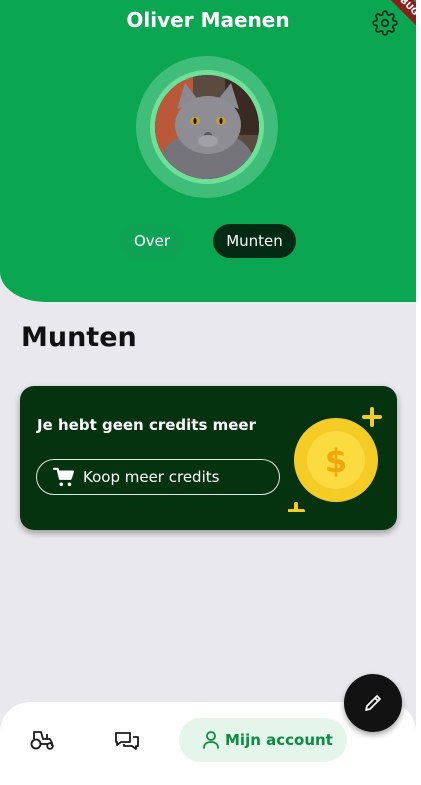  Describe the element at coordinates (279, 740) in the screenshot. I see `nav-account-label: Mijn account` at that location.